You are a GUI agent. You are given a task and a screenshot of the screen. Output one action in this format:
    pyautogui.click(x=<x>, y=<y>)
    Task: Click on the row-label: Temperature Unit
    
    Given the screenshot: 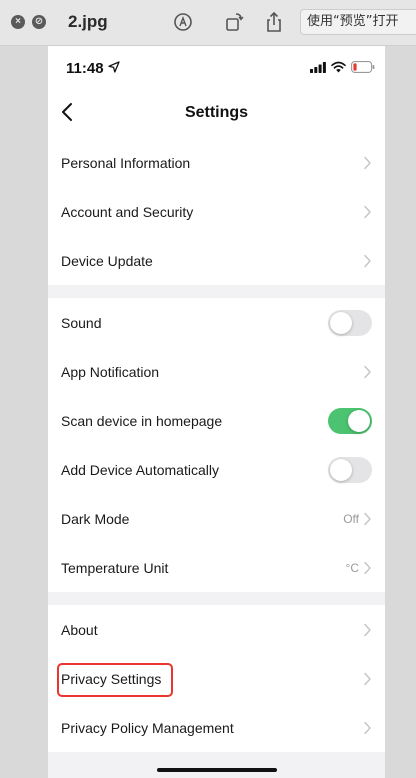 What is the action you would take?
    pyautogui.click(x=115, y=567)
    